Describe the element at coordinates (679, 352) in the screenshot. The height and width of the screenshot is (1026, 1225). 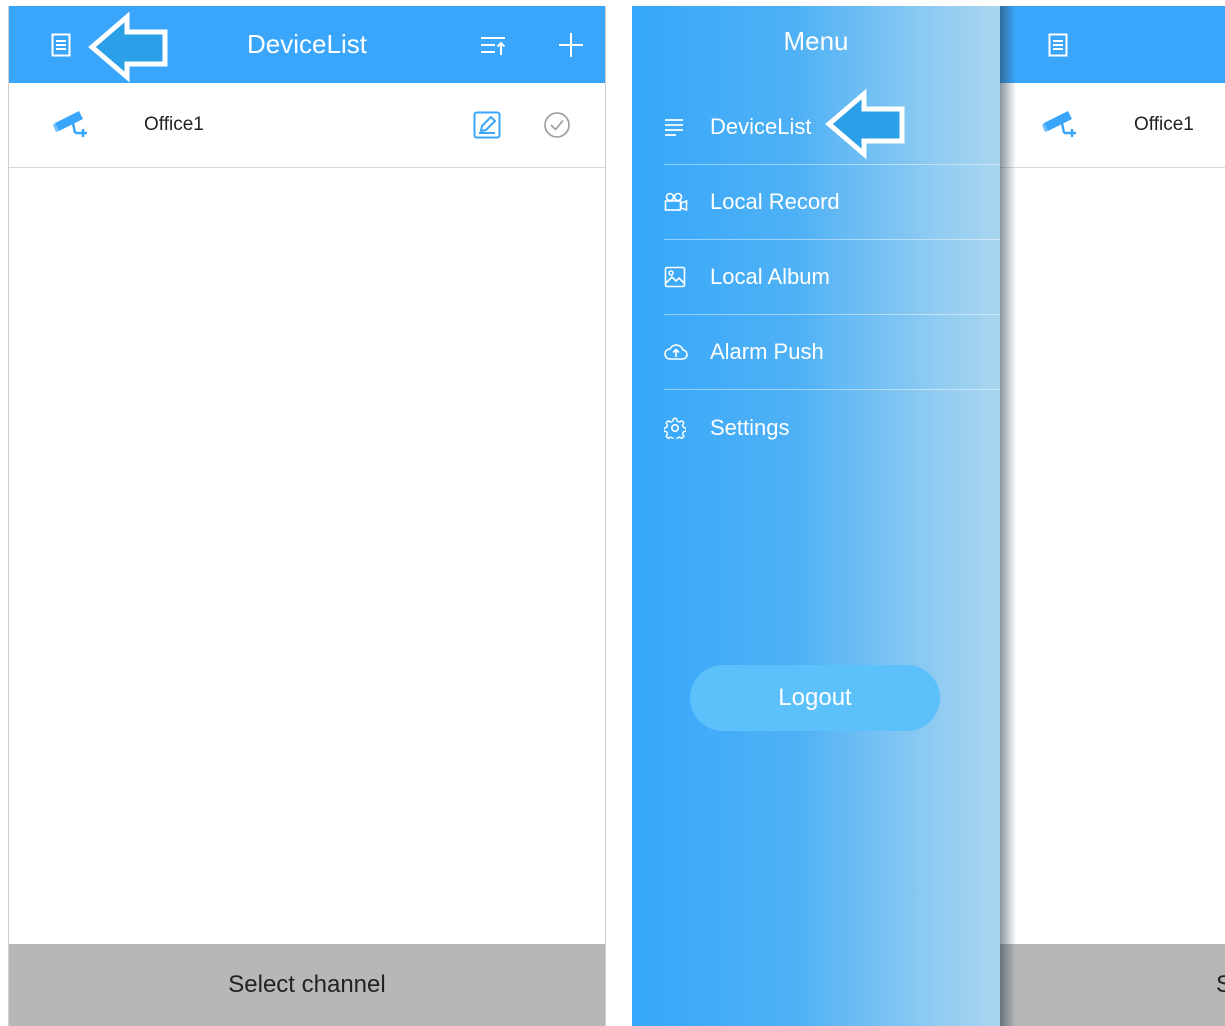
I see `cloud-upload-icon` at that location.